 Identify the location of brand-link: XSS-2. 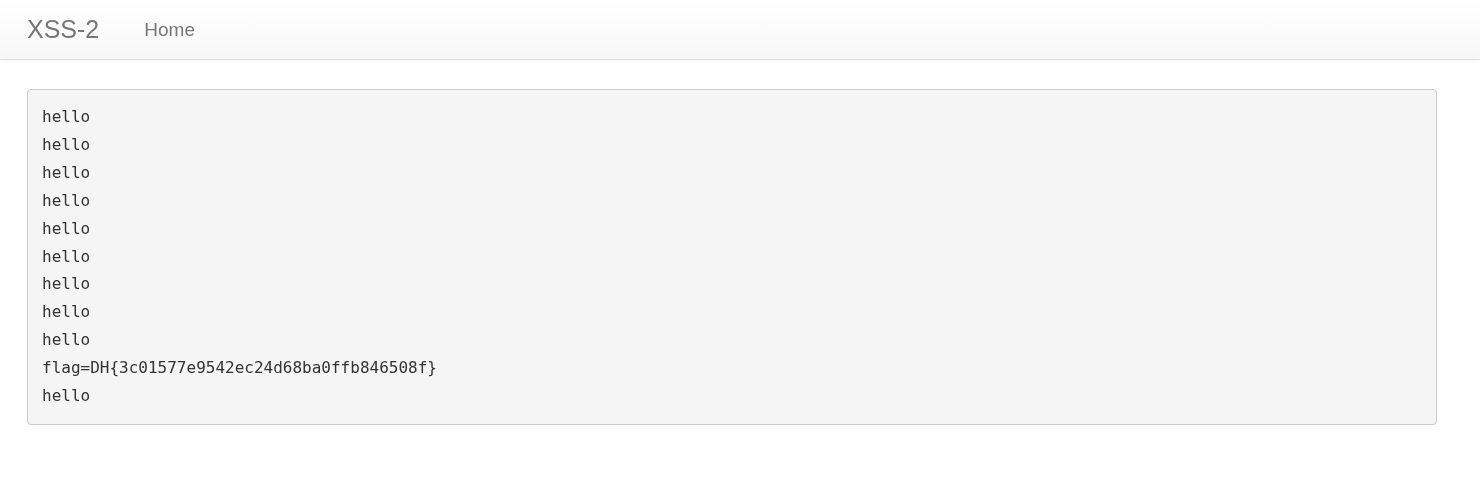
(63, 29).